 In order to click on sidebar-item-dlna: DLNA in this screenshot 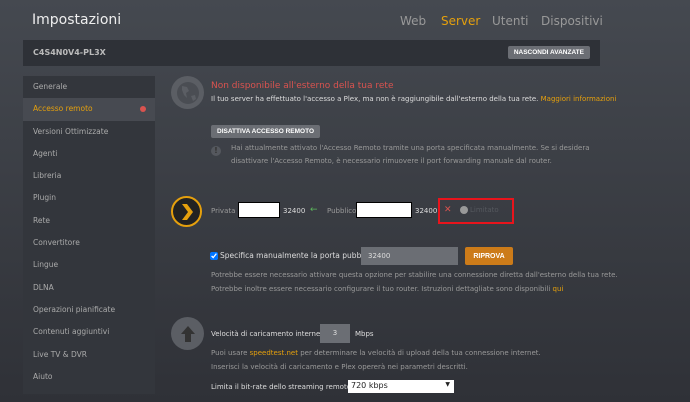, I will do `click(89, 288)`.